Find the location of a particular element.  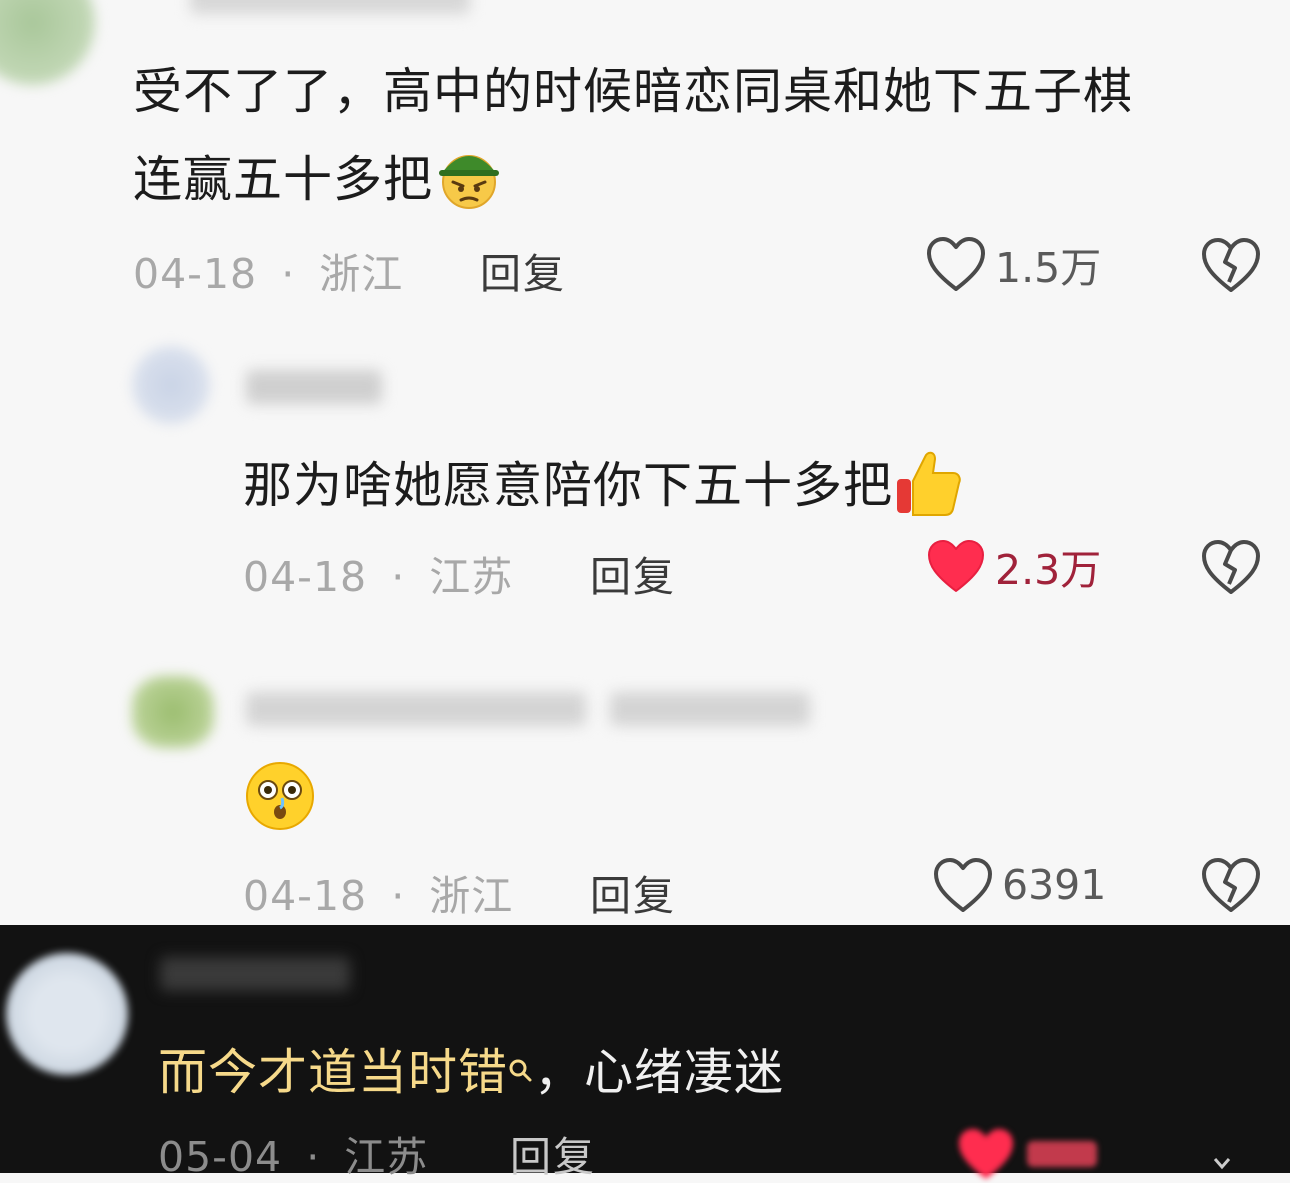

search-icon is located at coordinates (521, 1067).